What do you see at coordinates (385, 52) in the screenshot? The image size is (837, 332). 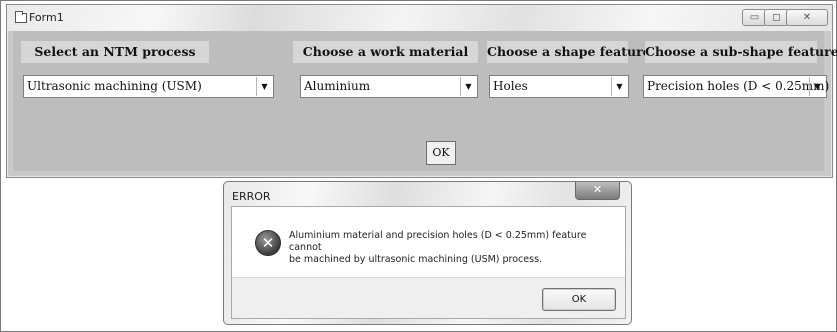 I see `work-material-label: Choose a work material` at bounding box center [385, 52].